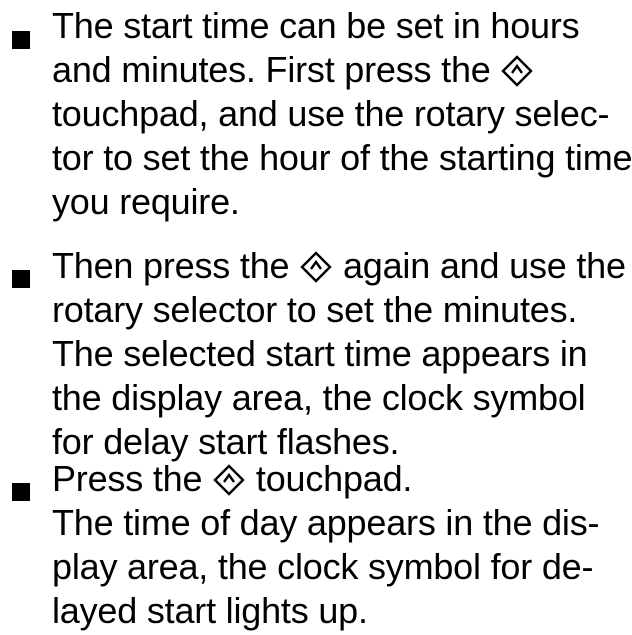 Image resolution: width=632 pixels, height=635 pixels. Describe the element at coordinates (342, 70) in the screenshot. I see `text-line: and minutes. First press the` at that location.